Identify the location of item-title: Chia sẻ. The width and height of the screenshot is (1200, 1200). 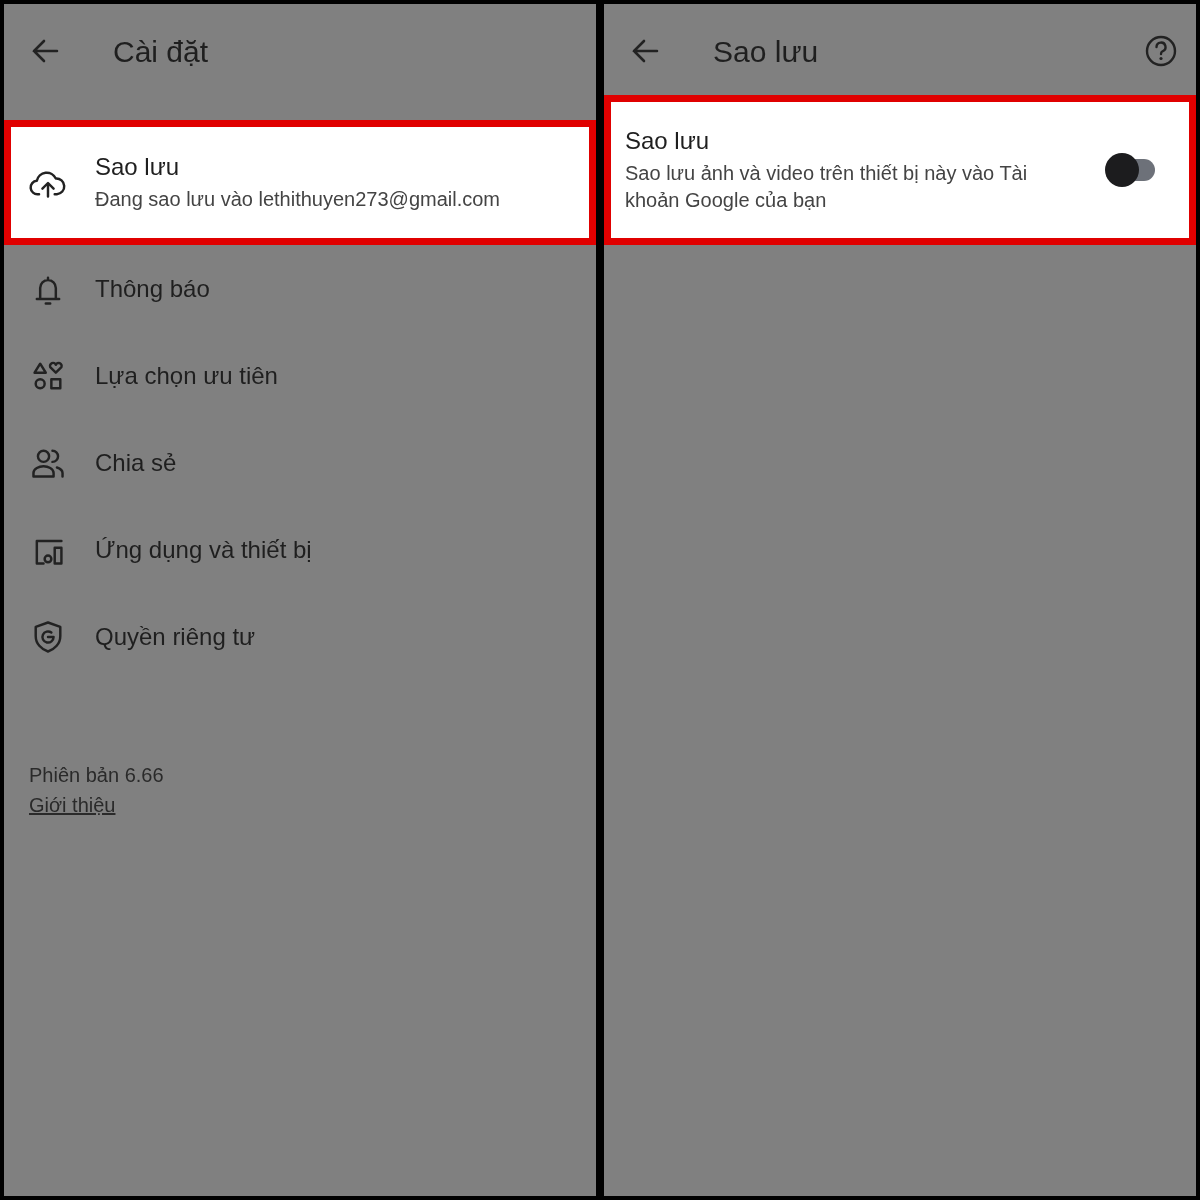
(136, 462).